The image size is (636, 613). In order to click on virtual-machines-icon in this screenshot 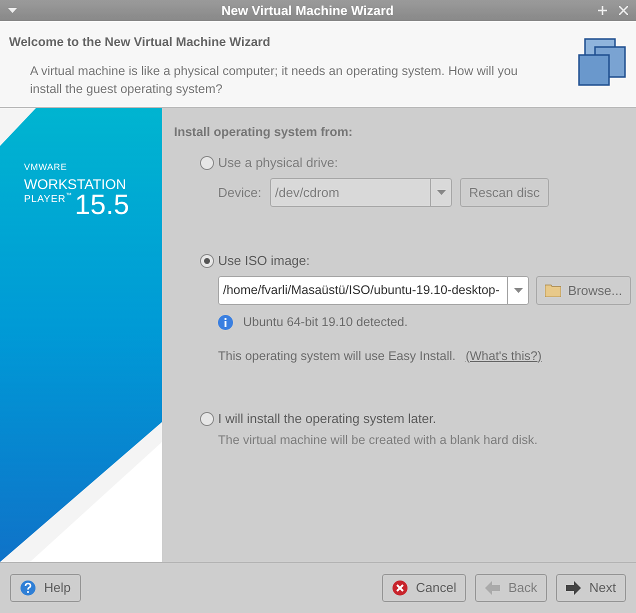, I will do `click(602, 62)`.